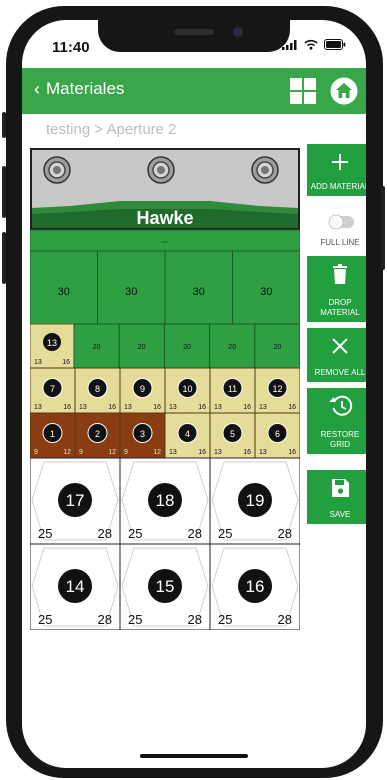 The image size is (387, 780). What do you see at coordinates (340, 302) in the screenshot?
I see `drop-material-label-1: DROP` at bounding box center [340, 302].